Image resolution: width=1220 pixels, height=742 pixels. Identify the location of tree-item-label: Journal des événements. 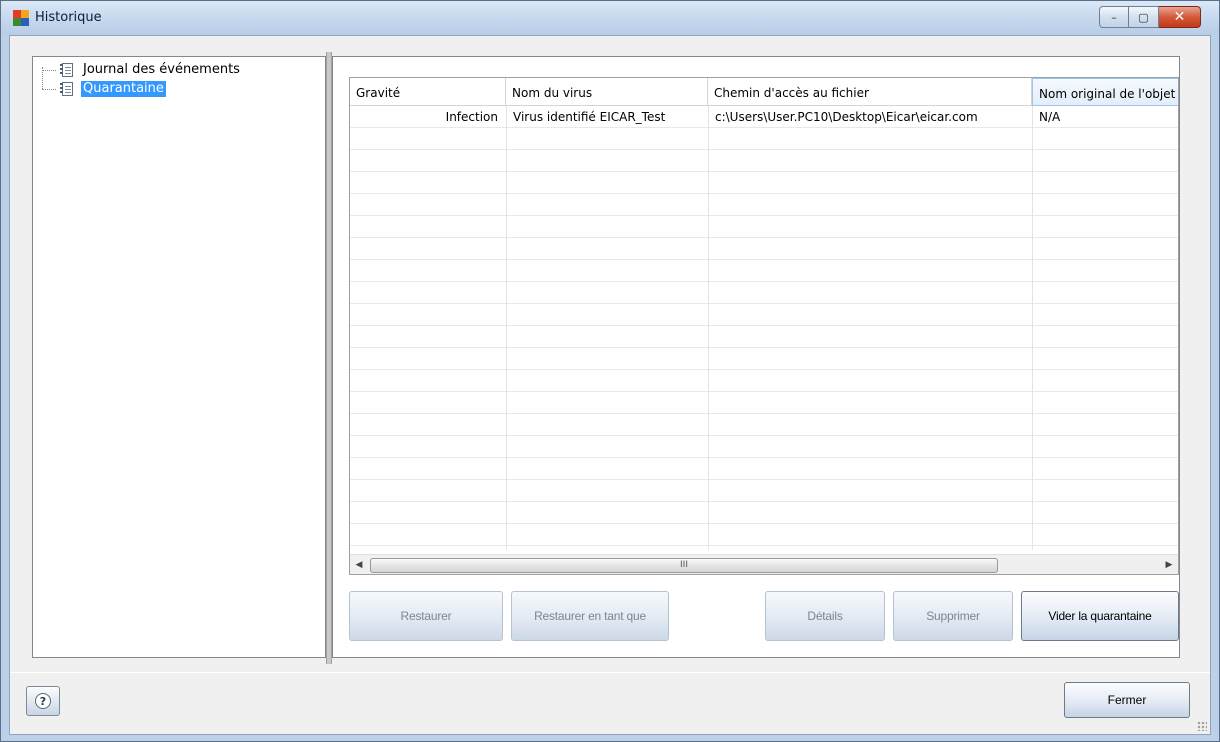
(161, 69).